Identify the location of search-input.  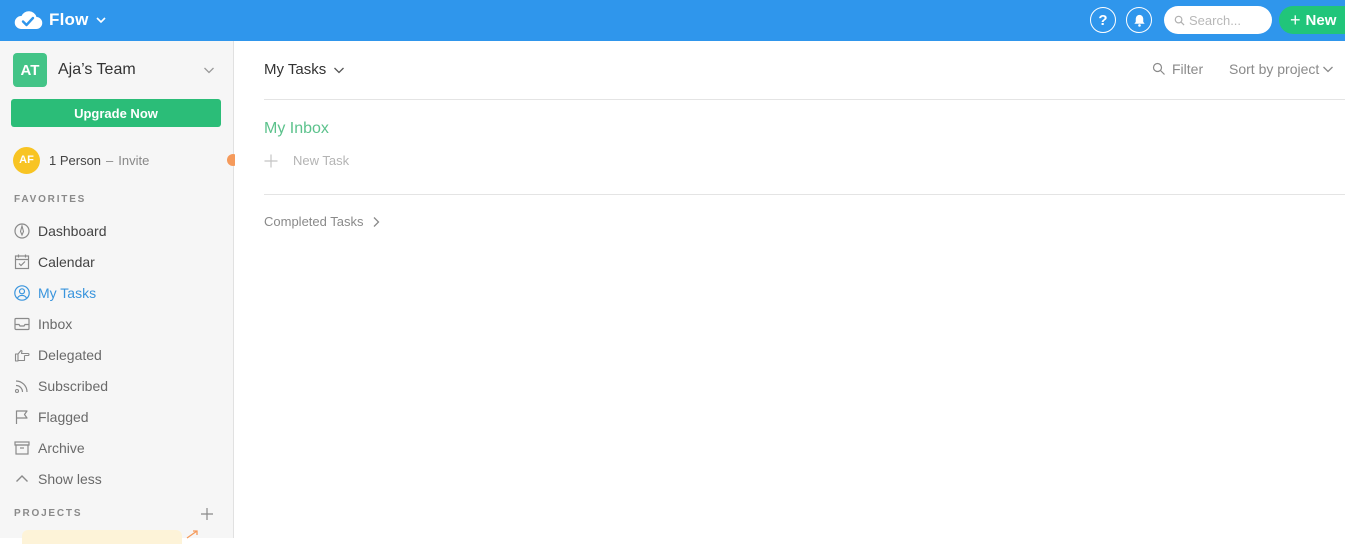
(1229, 20).